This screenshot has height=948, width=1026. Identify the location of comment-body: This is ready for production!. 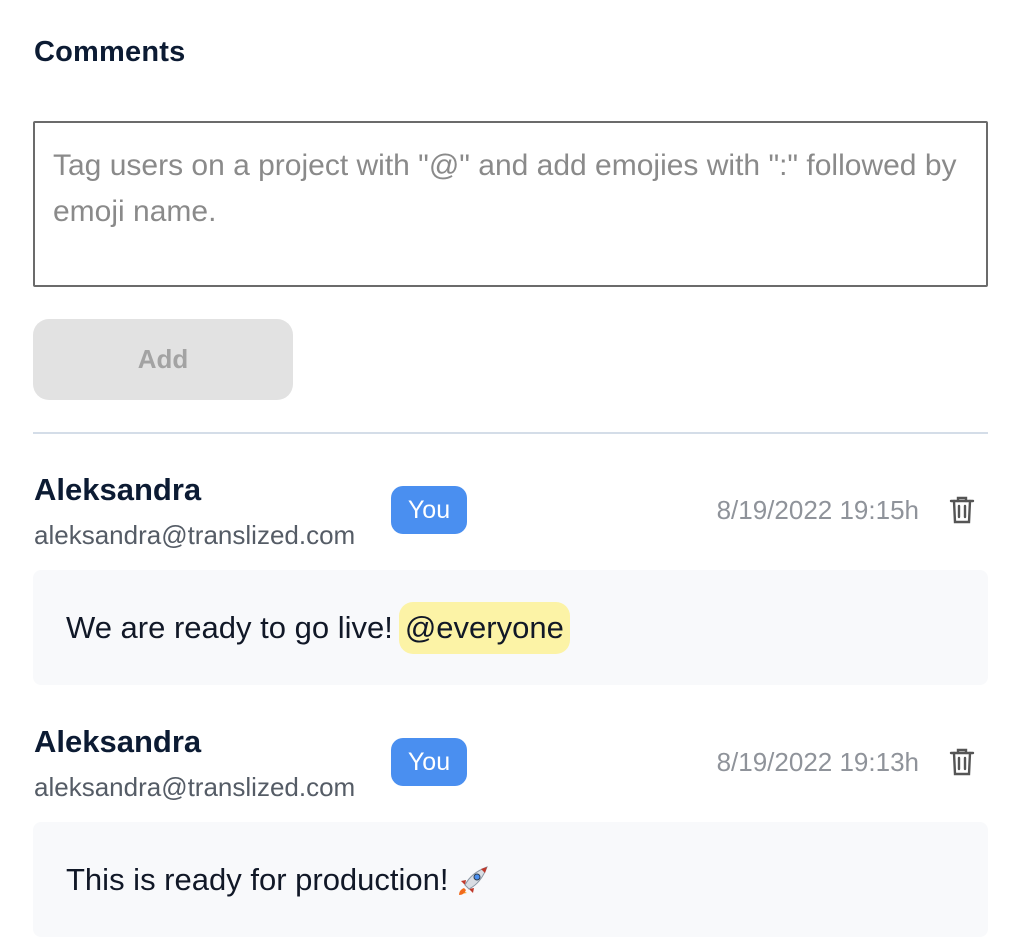
(510, 879).